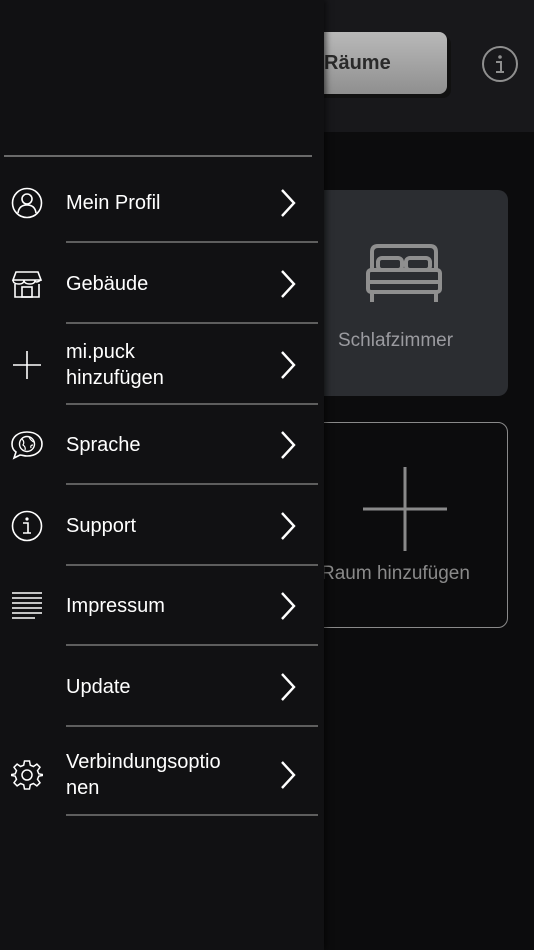 Image resolution: width=534 pixels, height=950 pixels. What do you see at coordinates (162, 283) in the screenshot?
I see `menu-item-building: Gebäude` at bounding box center [162, 283].